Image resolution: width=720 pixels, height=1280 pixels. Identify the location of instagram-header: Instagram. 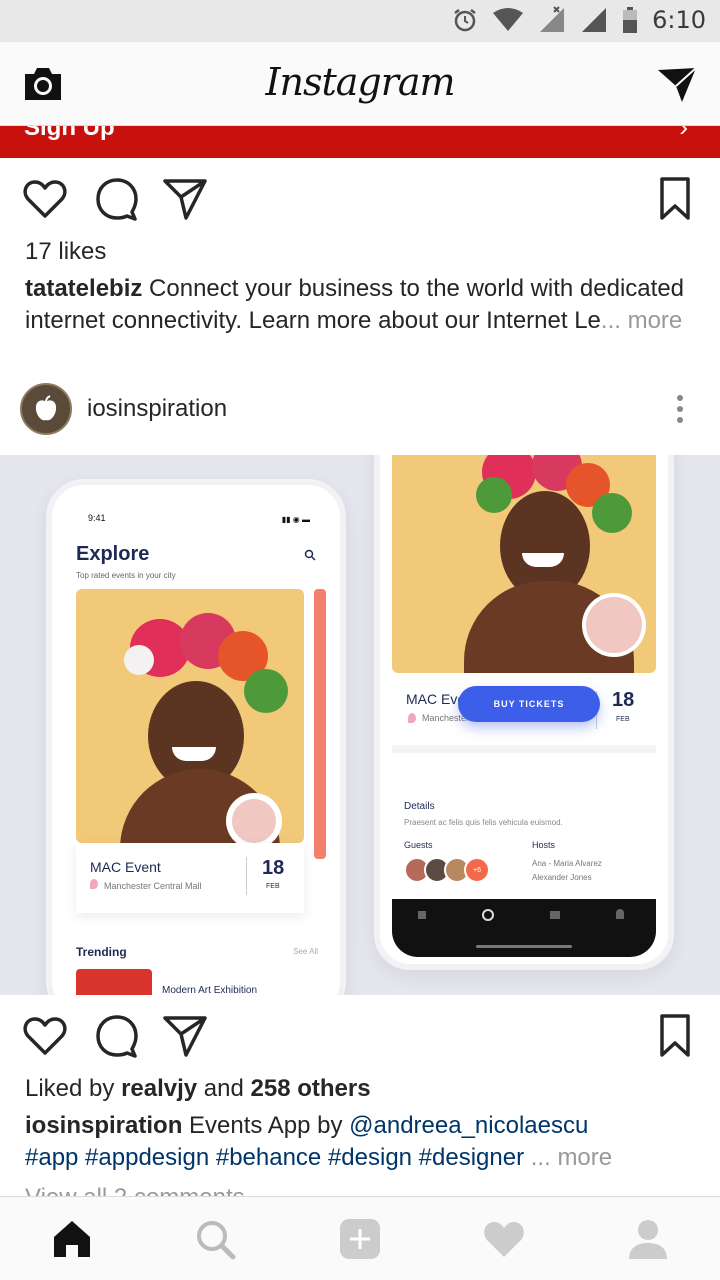
(360, 84).